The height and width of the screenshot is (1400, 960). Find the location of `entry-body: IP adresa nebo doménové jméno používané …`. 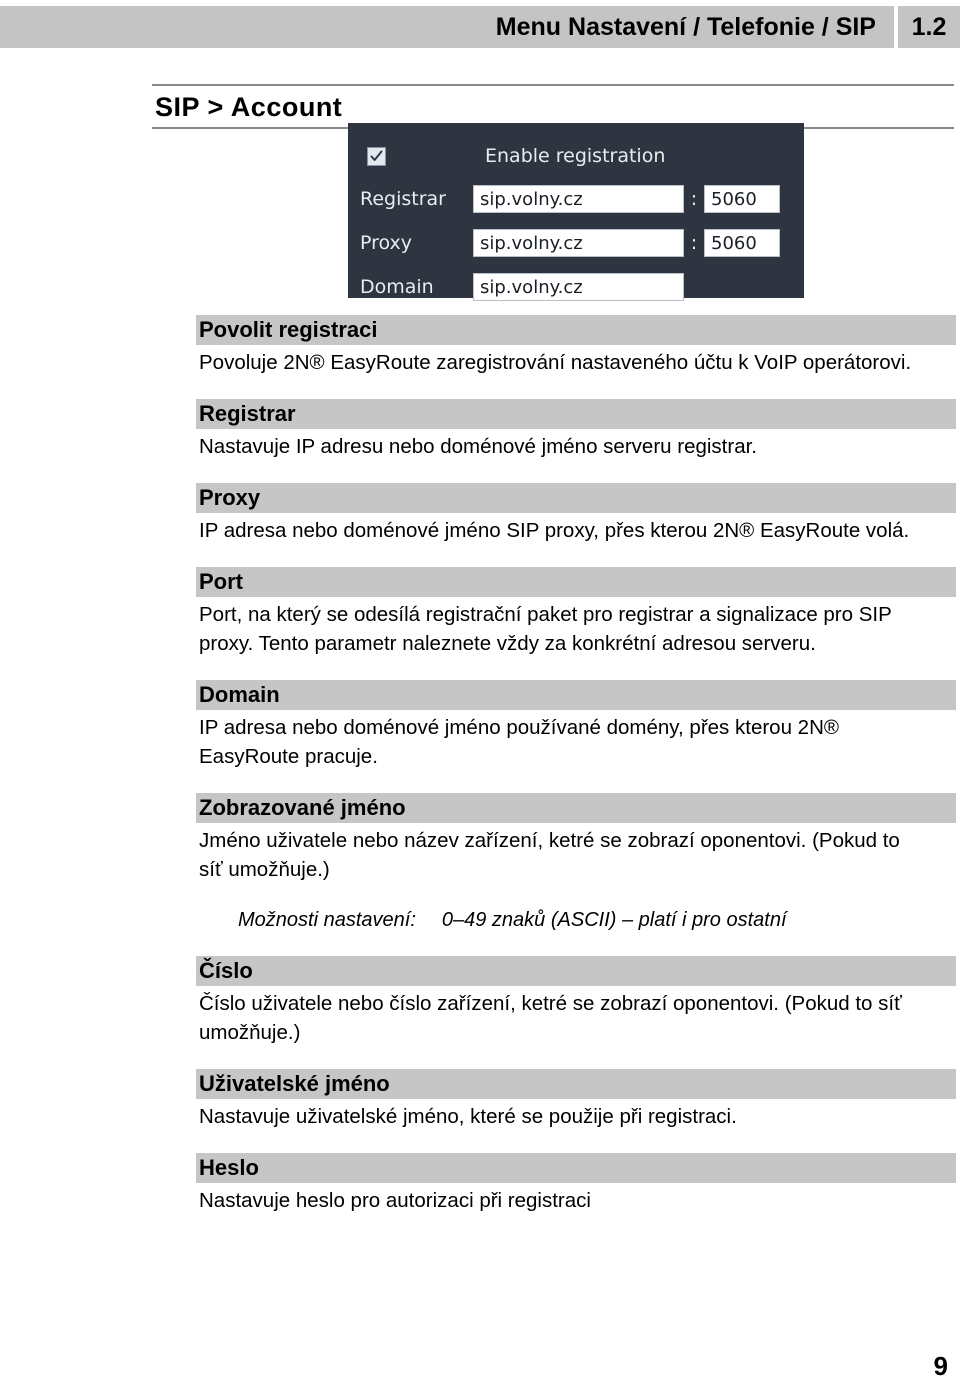

entry-body: IP adresa nebo doménové jméno používané … is located at coordinates (519, 742).